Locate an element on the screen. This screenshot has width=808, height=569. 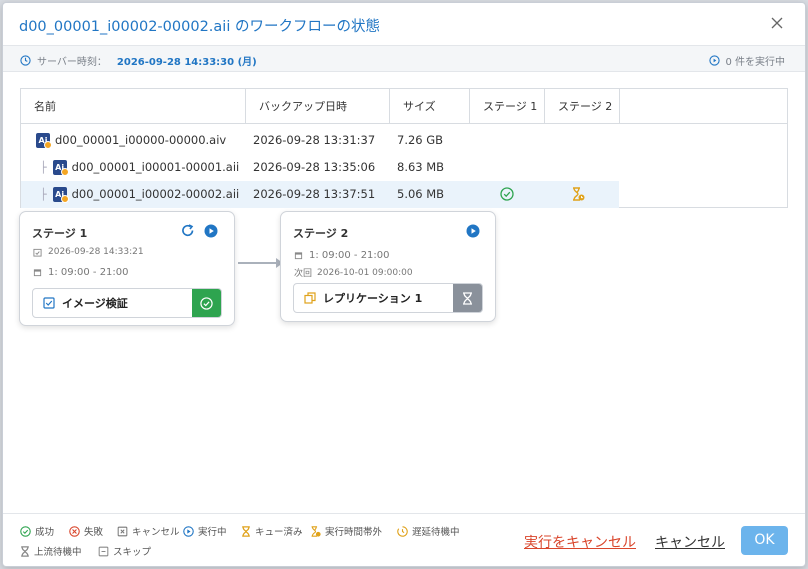
task-queued-badge is located at coordinates (467, 298).